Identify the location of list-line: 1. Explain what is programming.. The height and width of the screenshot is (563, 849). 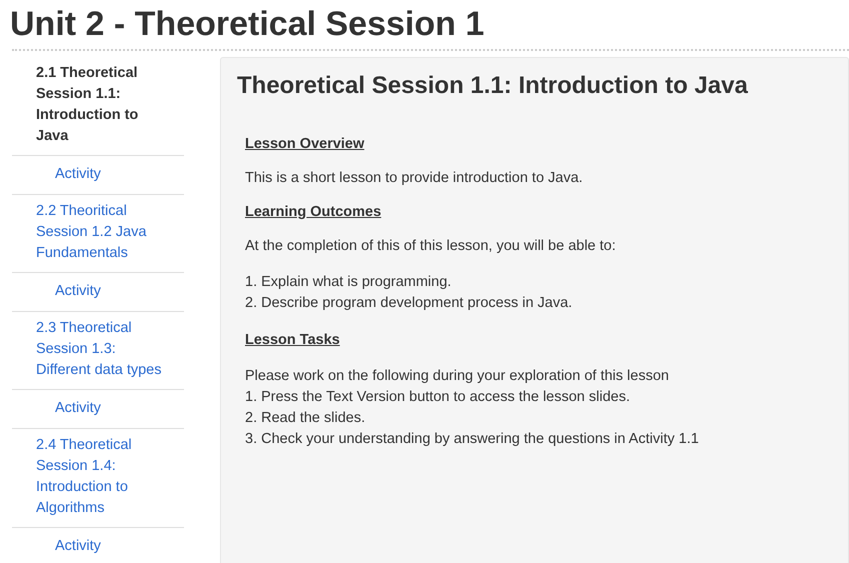
(348, 282).